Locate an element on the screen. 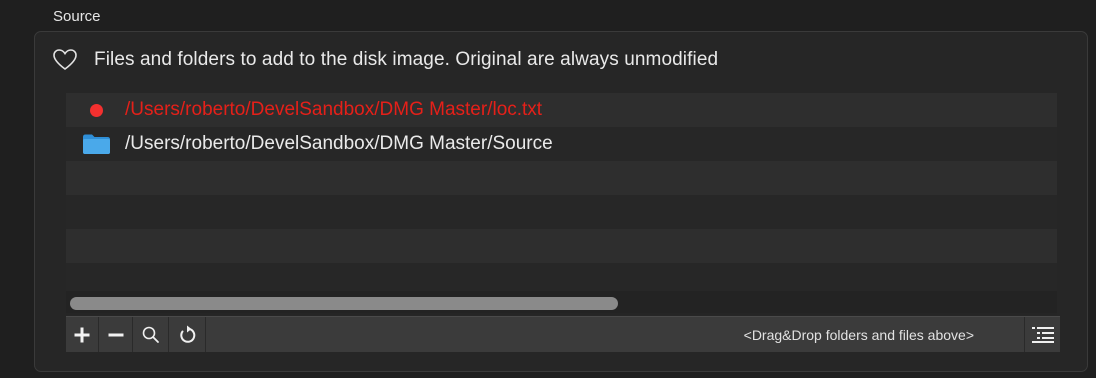 Image resolution: width=1096 pixels, height=378 pixels. list-options-button is located at coordinates (1042, 334).